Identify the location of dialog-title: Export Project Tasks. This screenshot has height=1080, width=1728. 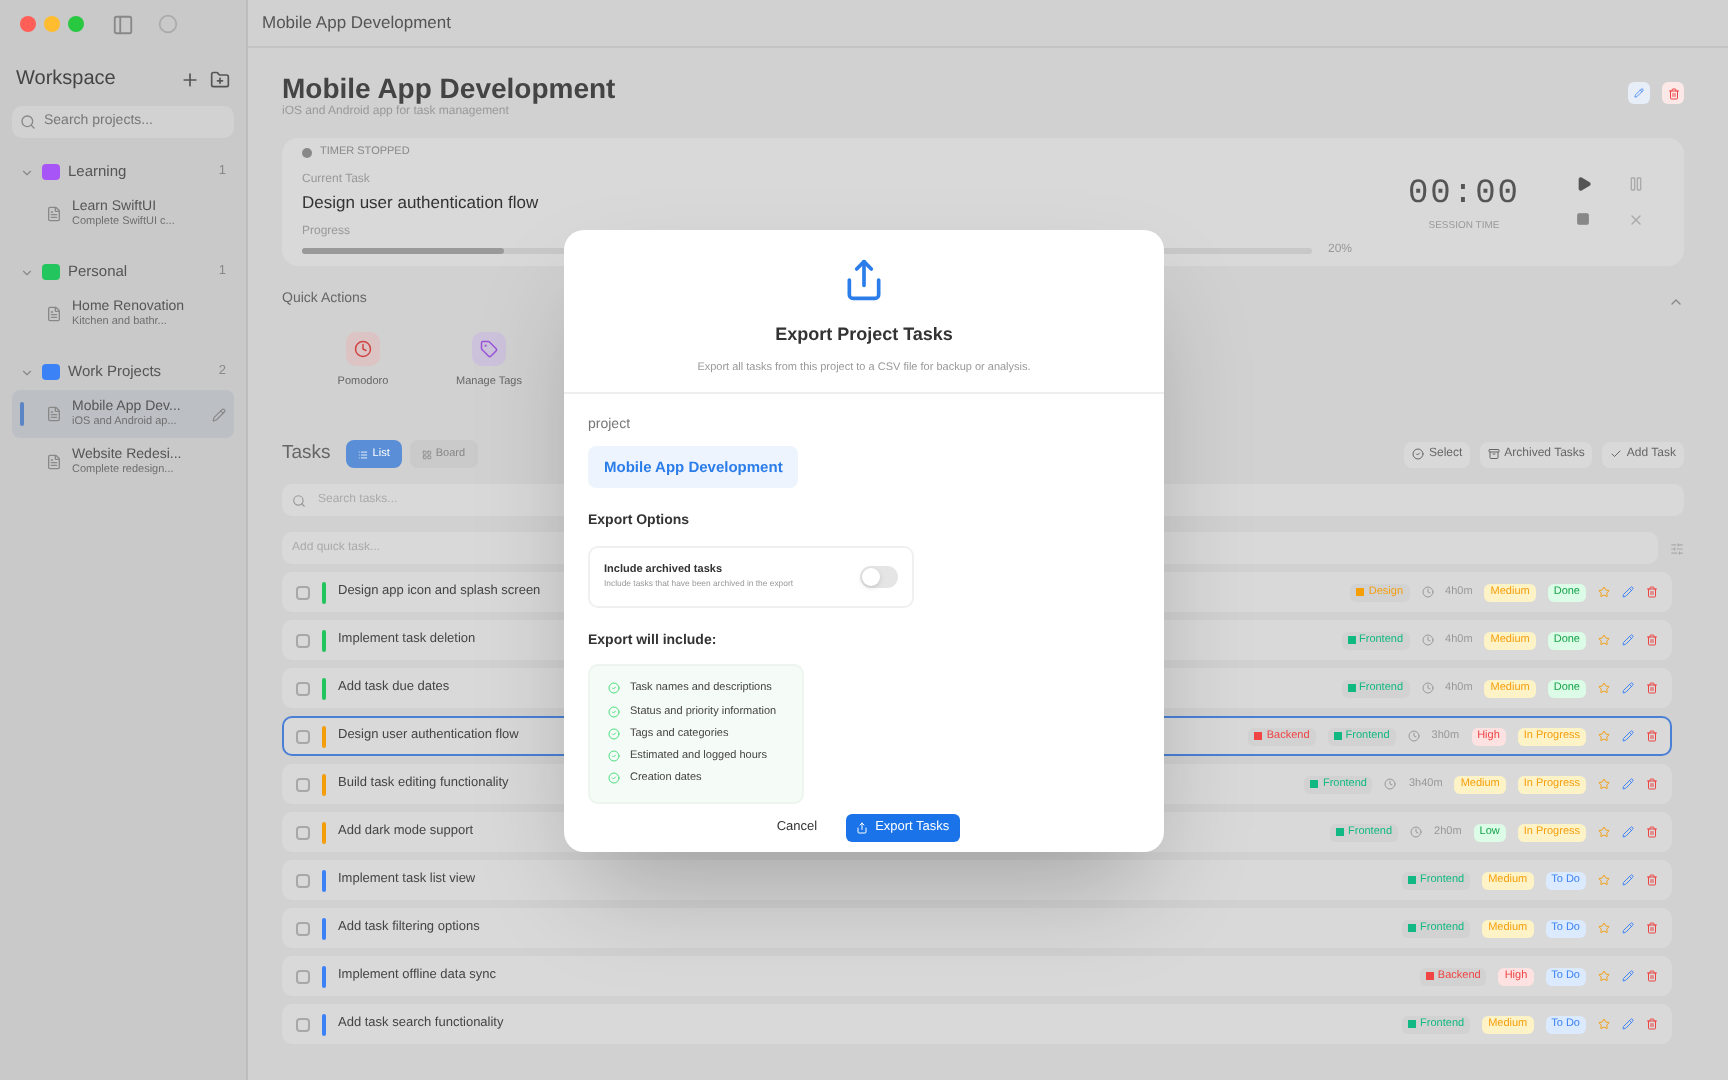
(864, 335).